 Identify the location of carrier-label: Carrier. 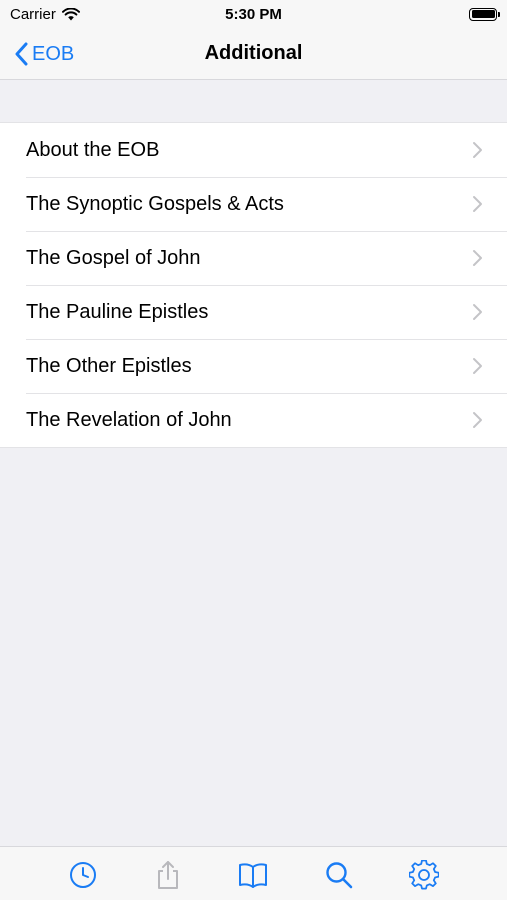
(33, 14).